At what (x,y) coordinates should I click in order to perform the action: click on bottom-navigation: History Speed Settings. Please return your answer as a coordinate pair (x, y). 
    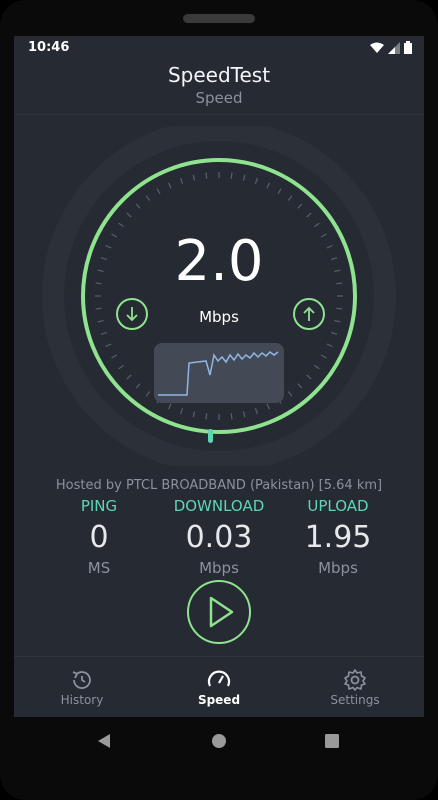
    Looking at the image, I should click on (219, 686).